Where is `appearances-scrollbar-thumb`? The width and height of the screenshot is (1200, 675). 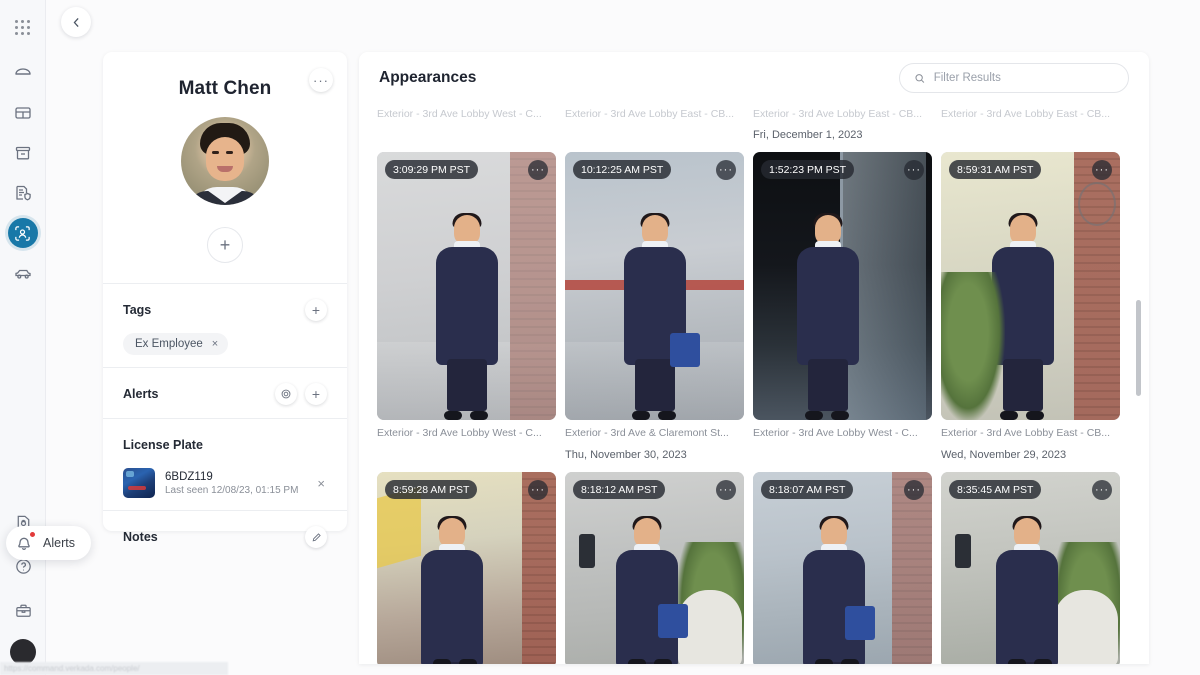 appearances-scrollbar-thumb is located at coordinates (1138, 348).